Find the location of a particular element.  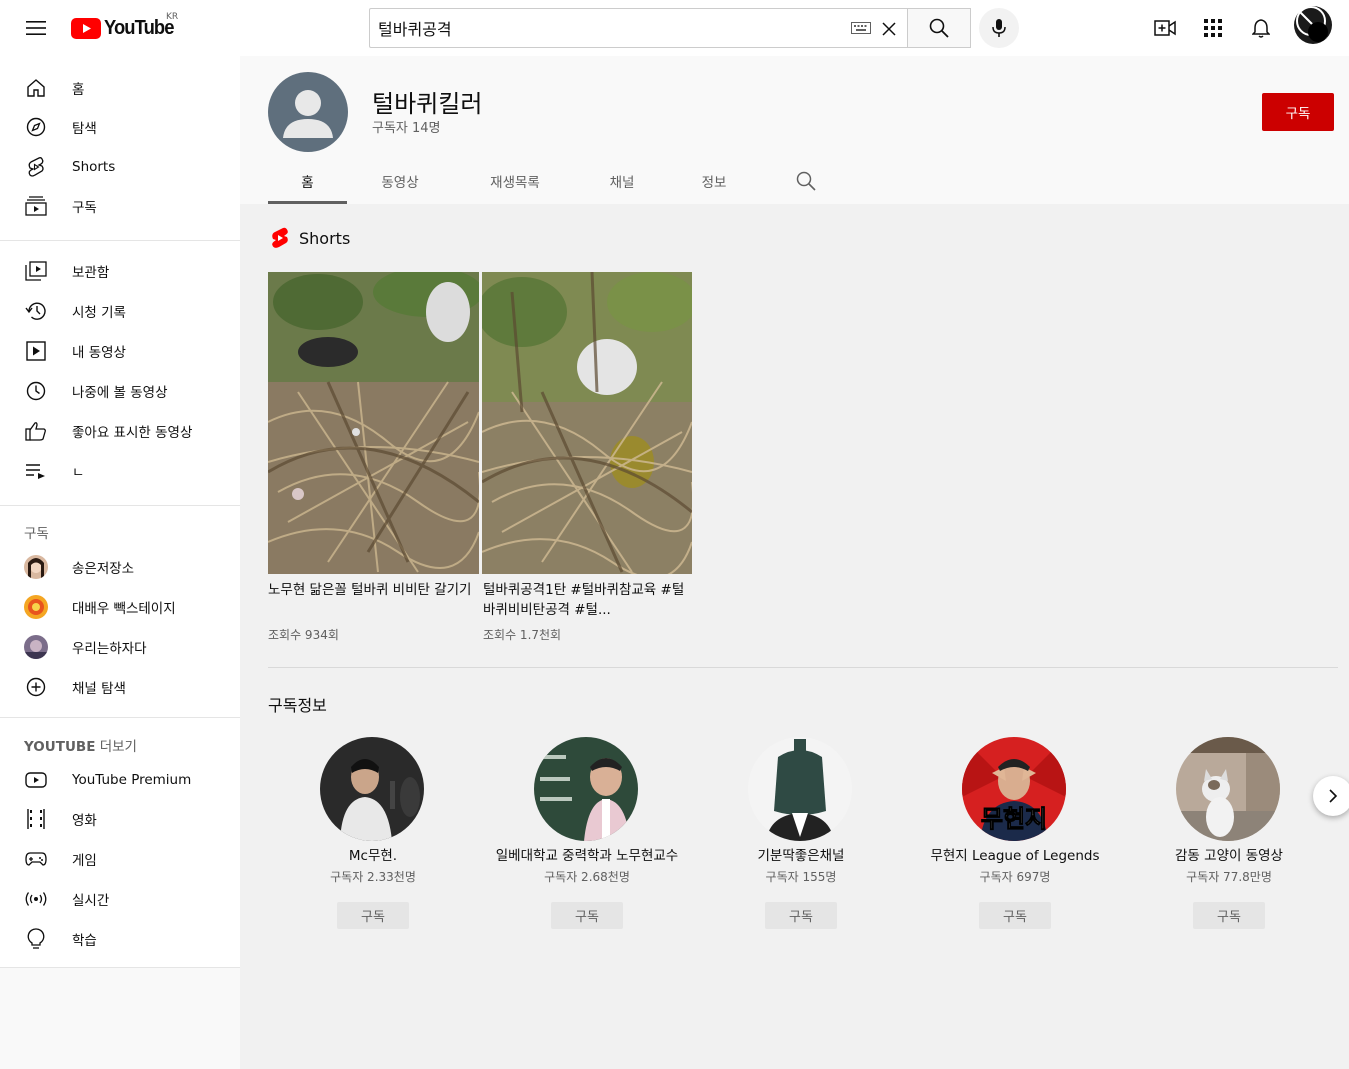

sidebar-item-gaming: 게임 is located at coordinates (120, 859).